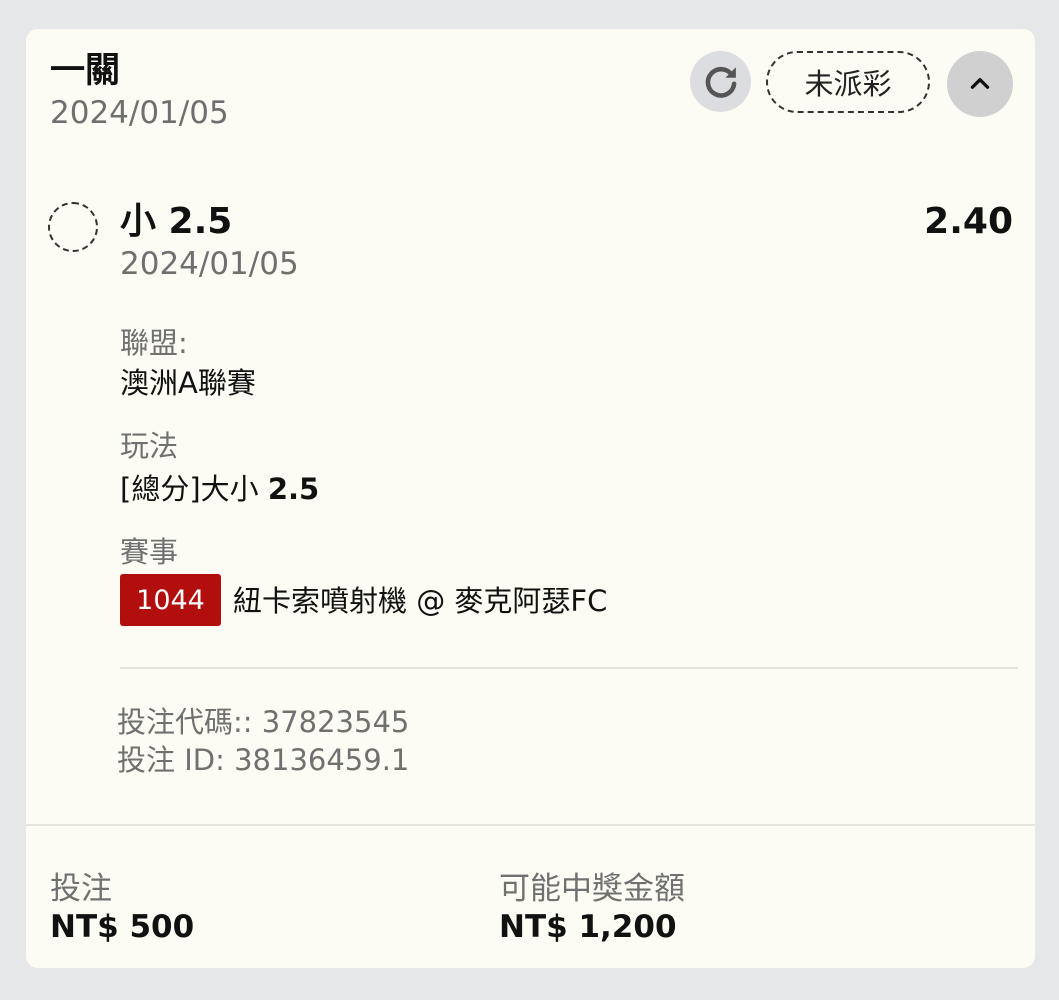 This screenshot has height=1000, width=1059. Describe the element at coordinates (85, 71) in the screenshot. I see `bet-type-title: 一關` at that location.